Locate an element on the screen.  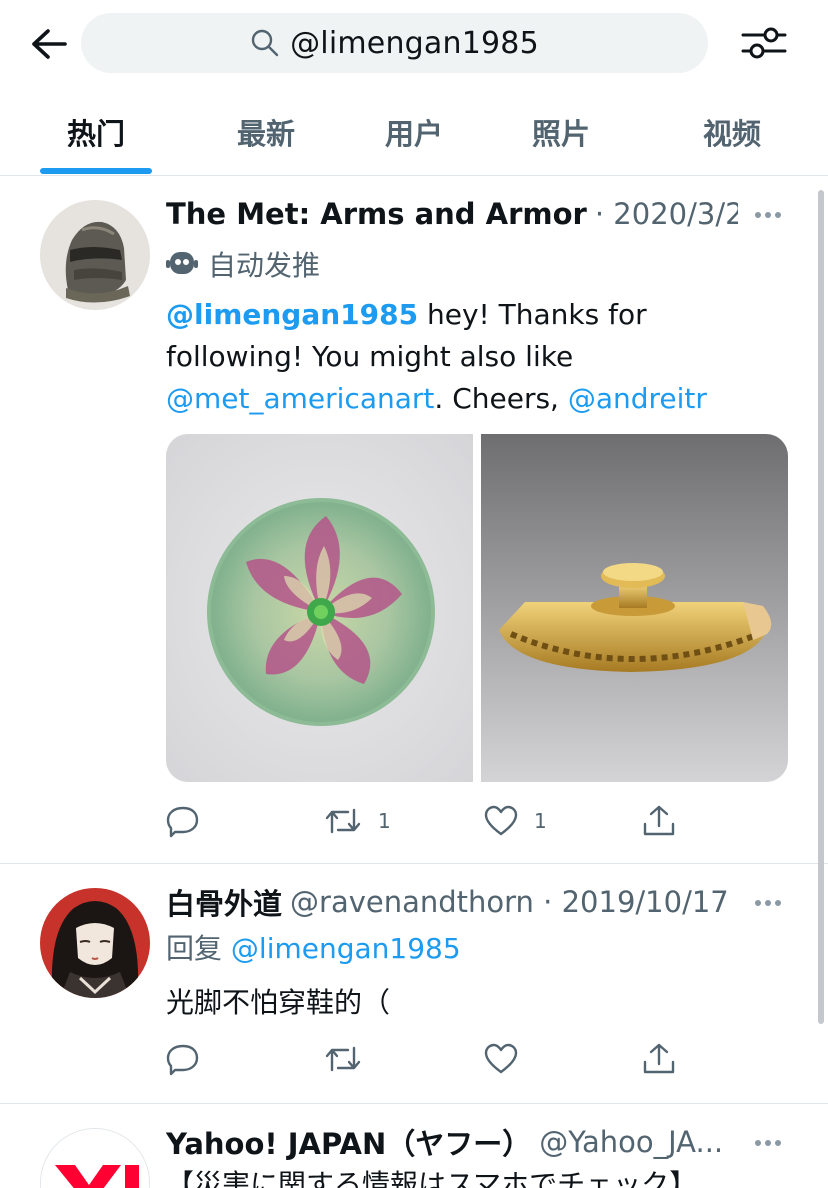
tab-people: 用户 is located at coordinates (414, 132).